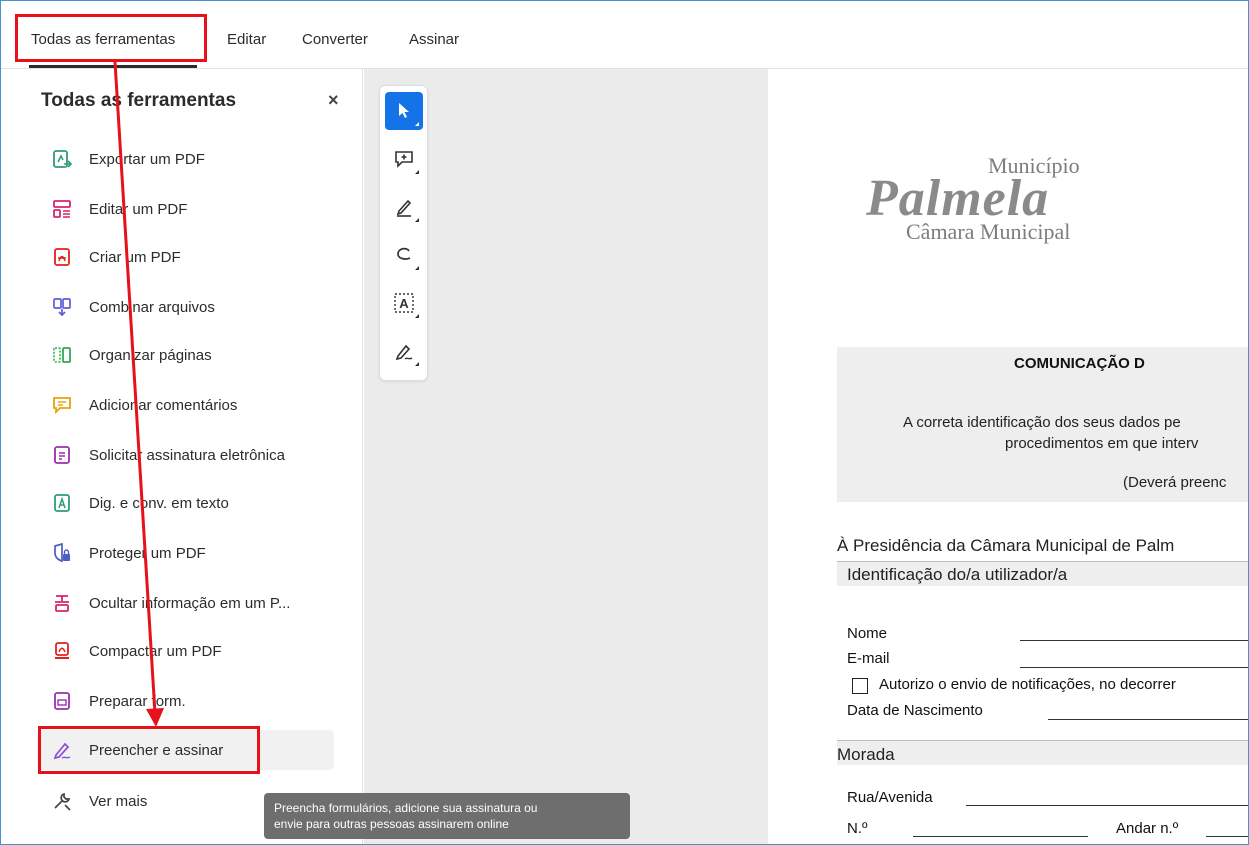 The height and width of the screenshot is (845, 1249). What do you see at coordinates (868, 658) in the screenshot?
I see `field-label-email: E-mail` at bounding box center [868, 658].